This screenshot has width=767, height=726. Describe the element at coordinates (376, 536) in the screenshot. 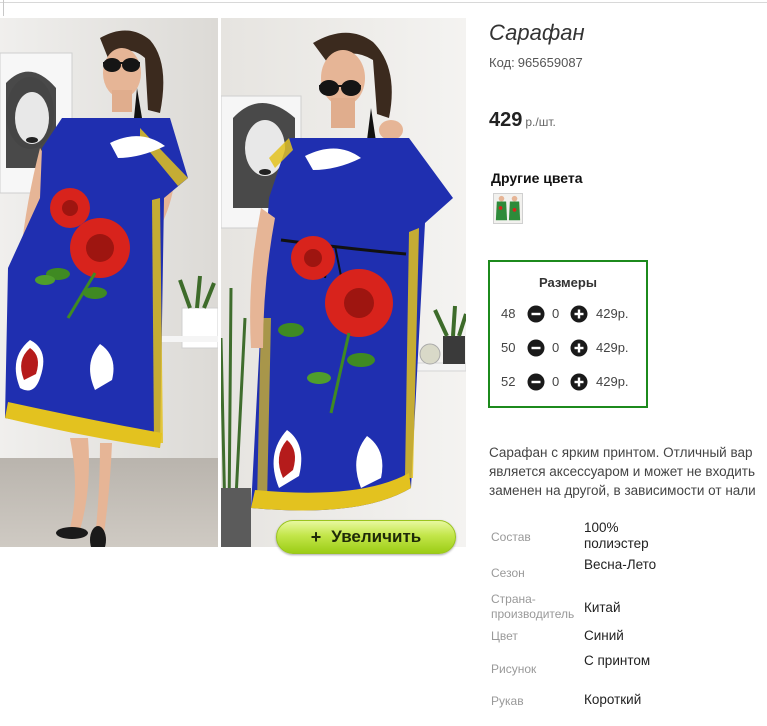

I see `zoom-button-label: Увеличить` at that location.